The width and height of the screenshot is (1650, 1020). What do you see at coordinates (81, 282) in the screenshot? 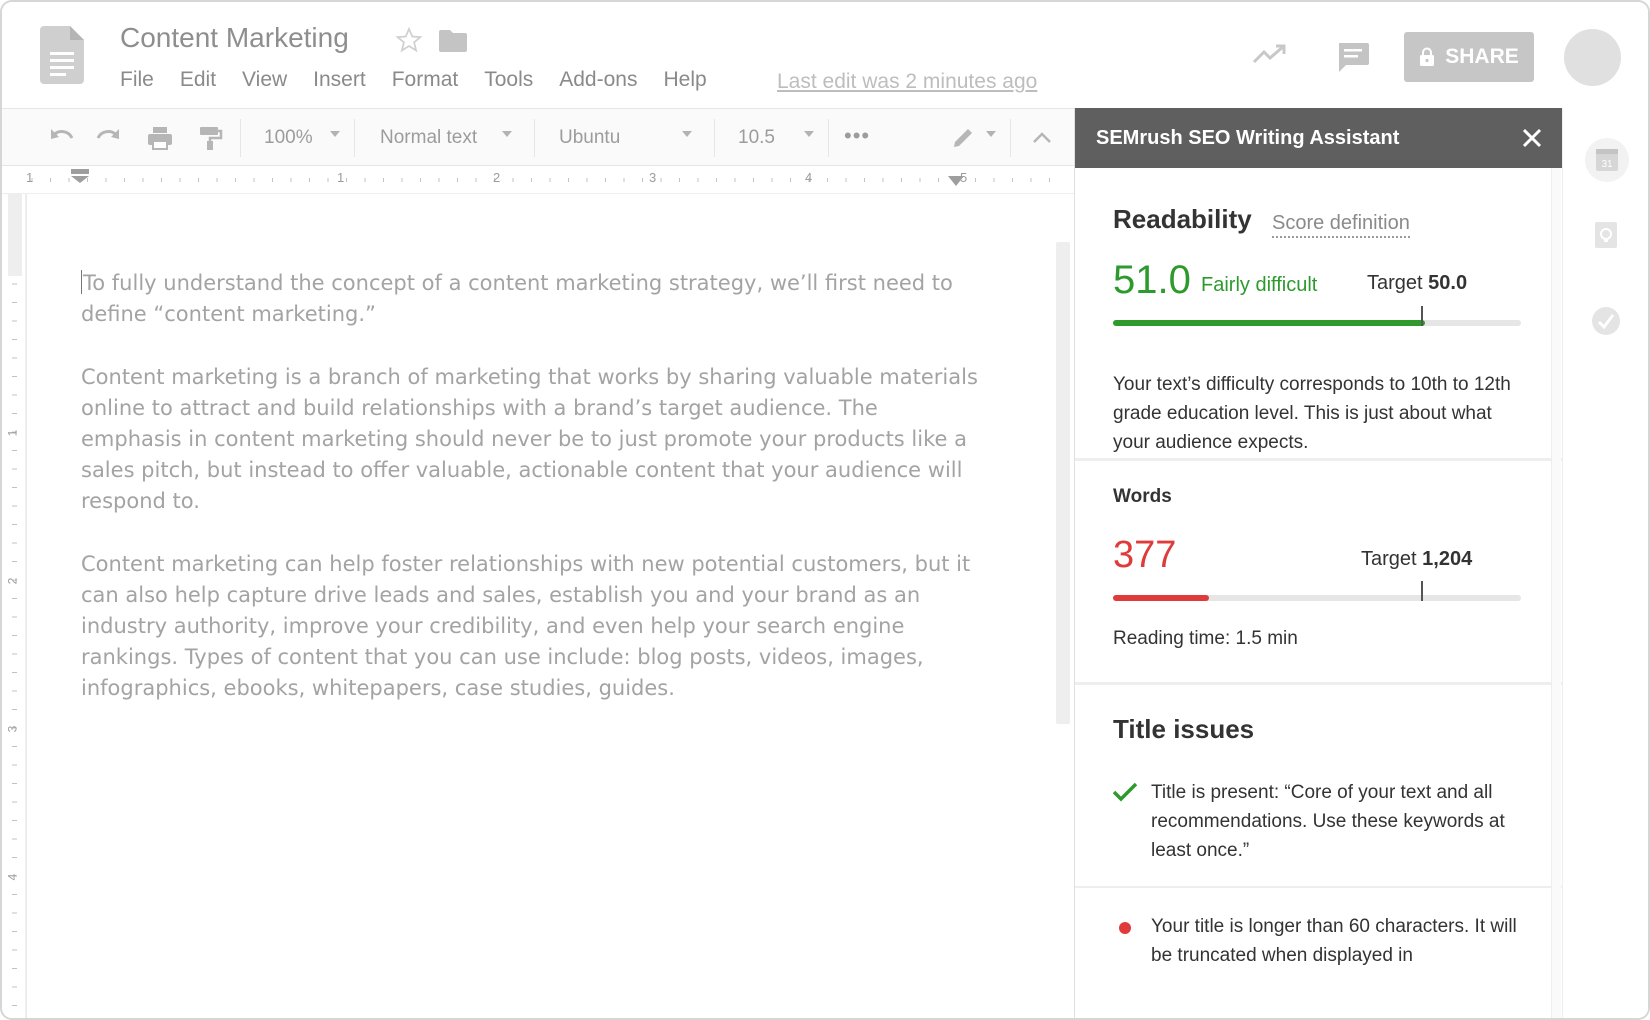
I see `text-cursor` at bounding box center [81, 282].